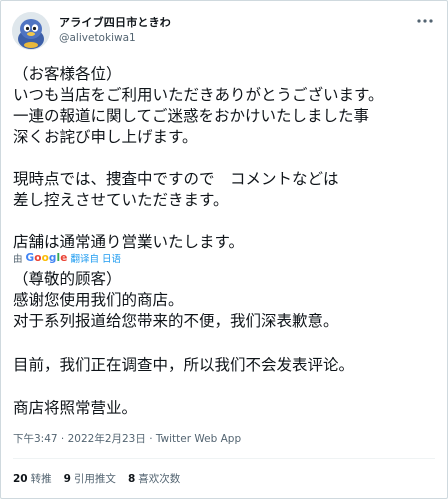  Describe the element at coordinates (41, 479) in the screenshot. I see `stat-label: 转推` at that location.